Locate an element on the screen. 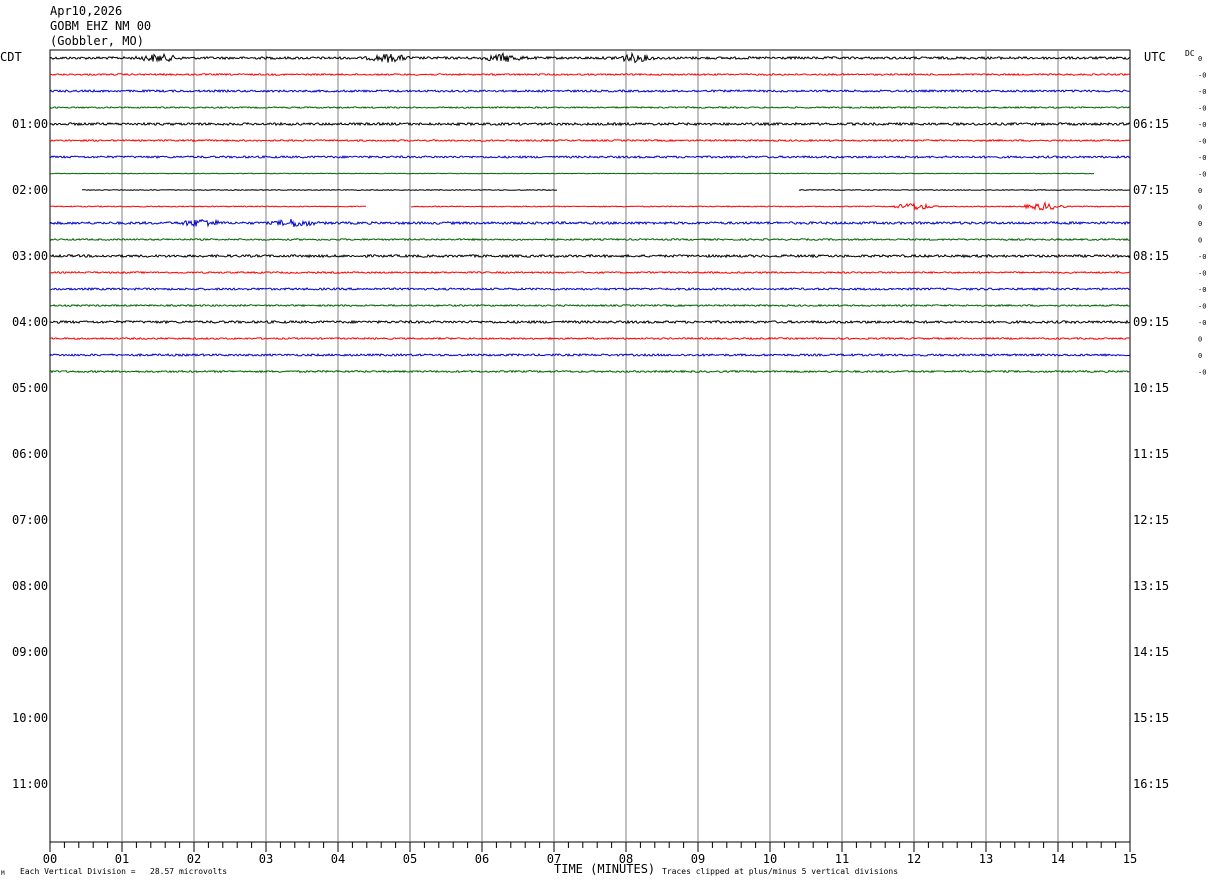 The image size is (1210, 886). right-hour-label: 08:15 is located at coordinates (1151, 256).